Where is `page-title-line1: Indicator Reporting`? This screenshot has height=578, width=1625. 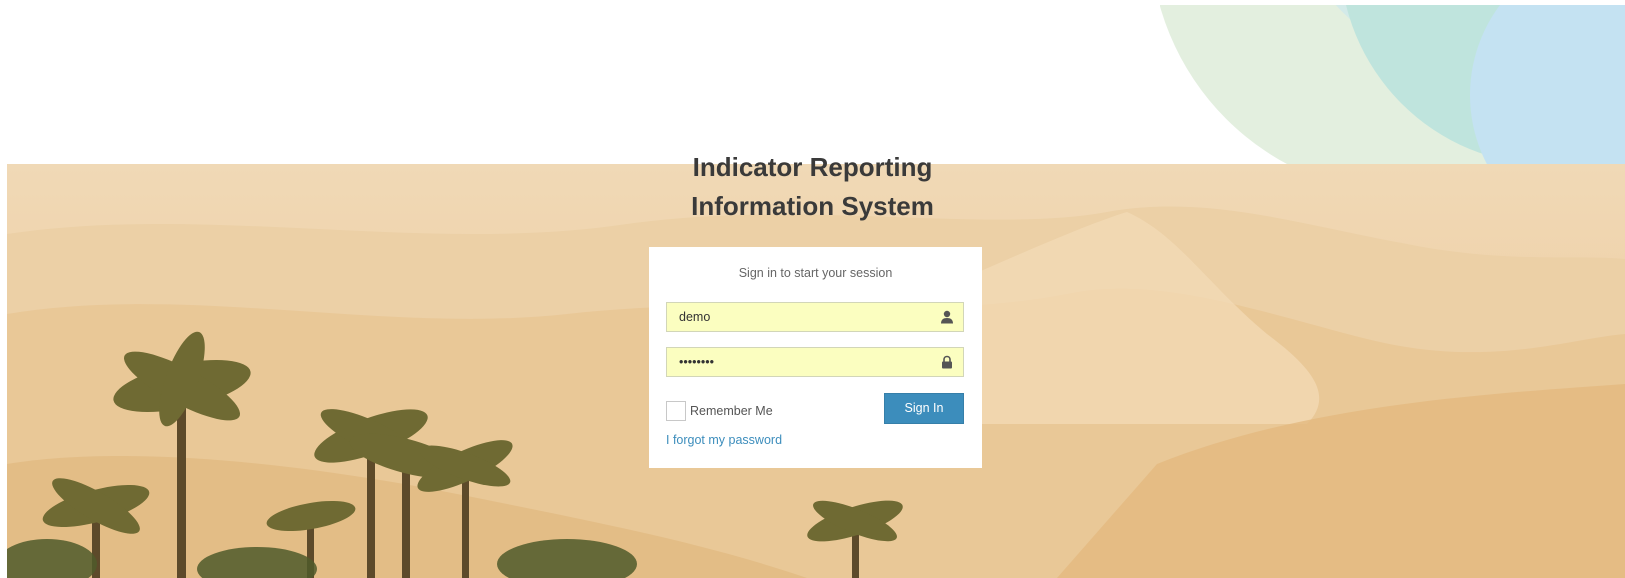
page-title-line1: Indicator Reporting is located at coordinates (812, 167).